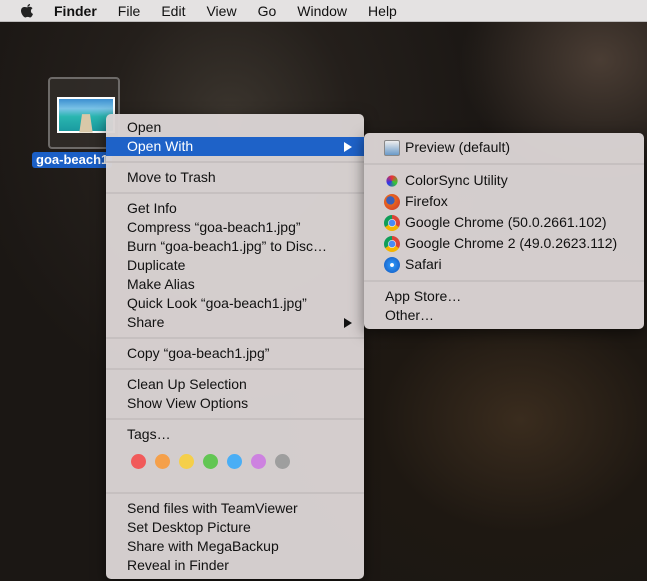  Describe the element at coordinates (504, 264) in the screenshot. I see `app-safari: Safari` at that location.